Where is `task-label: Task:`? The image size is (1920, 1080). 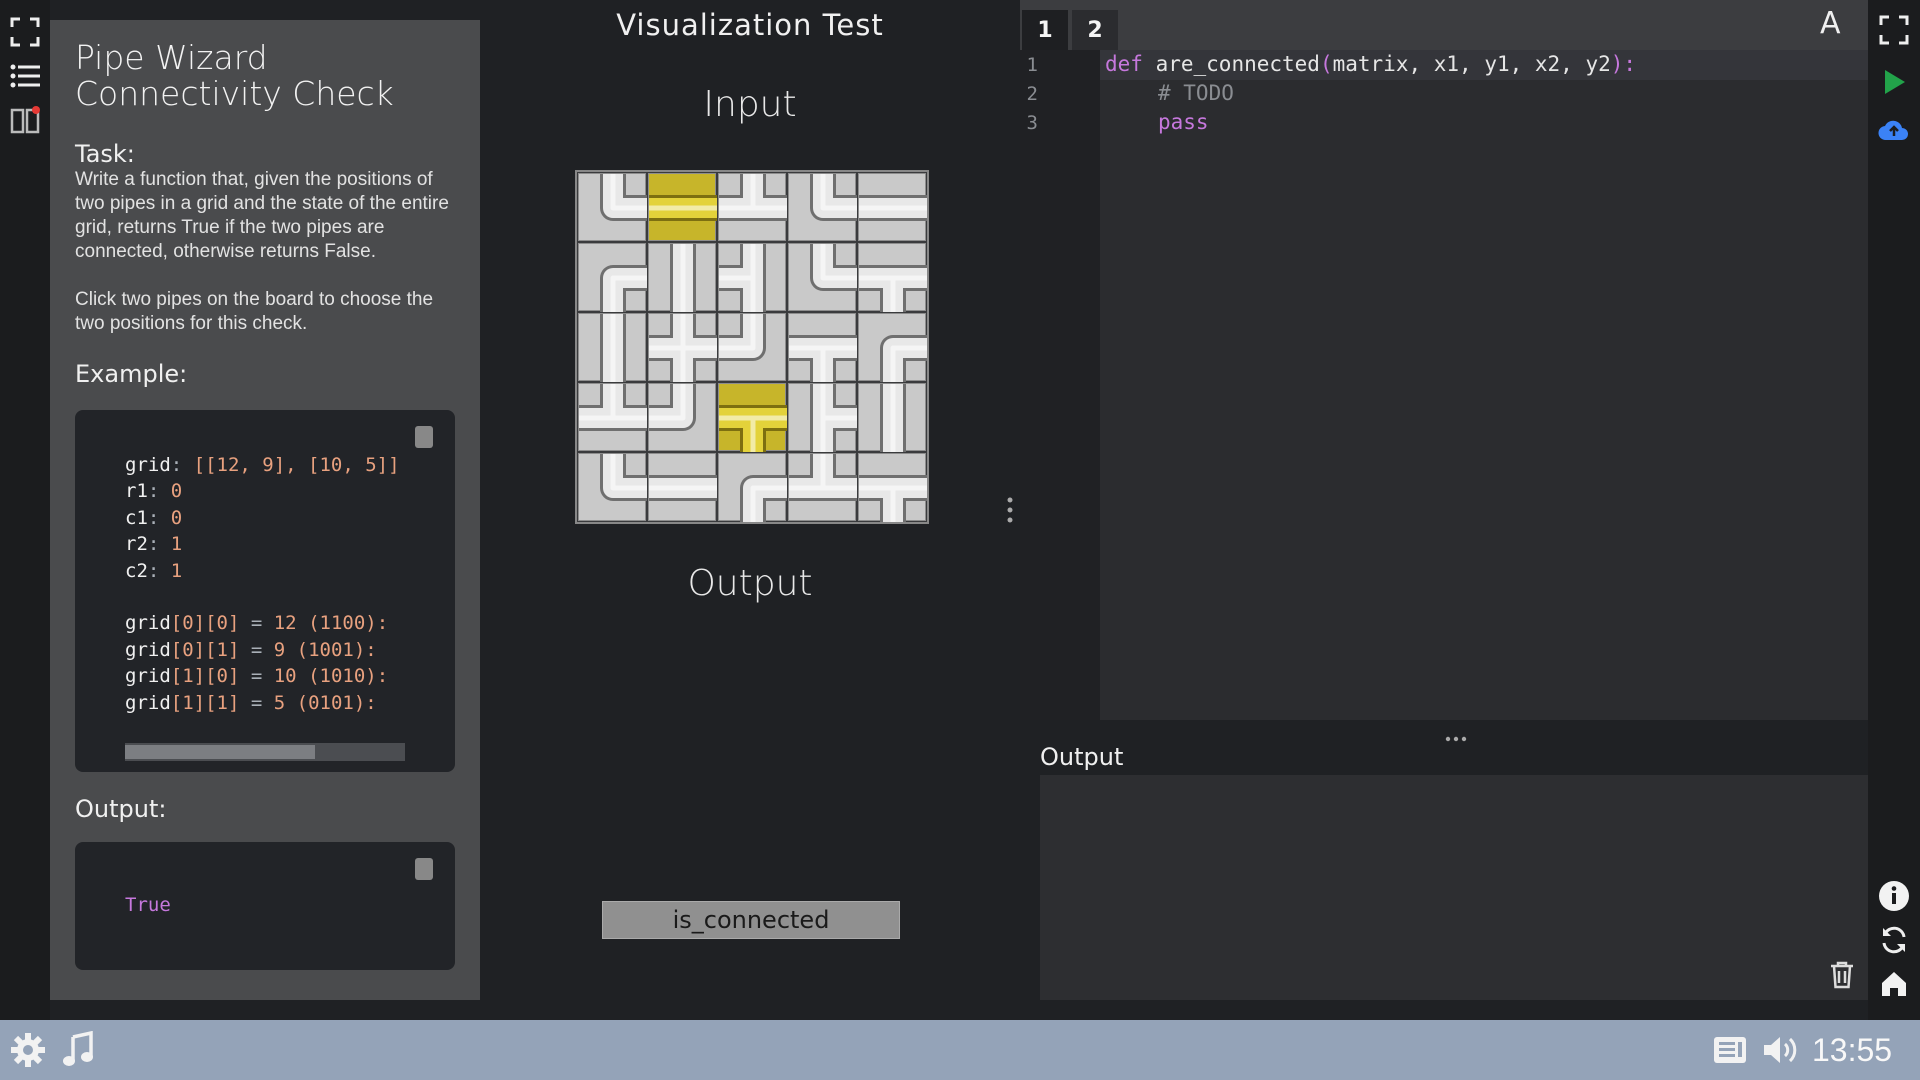 task-label: Task: is located at coordinates (105, 154).